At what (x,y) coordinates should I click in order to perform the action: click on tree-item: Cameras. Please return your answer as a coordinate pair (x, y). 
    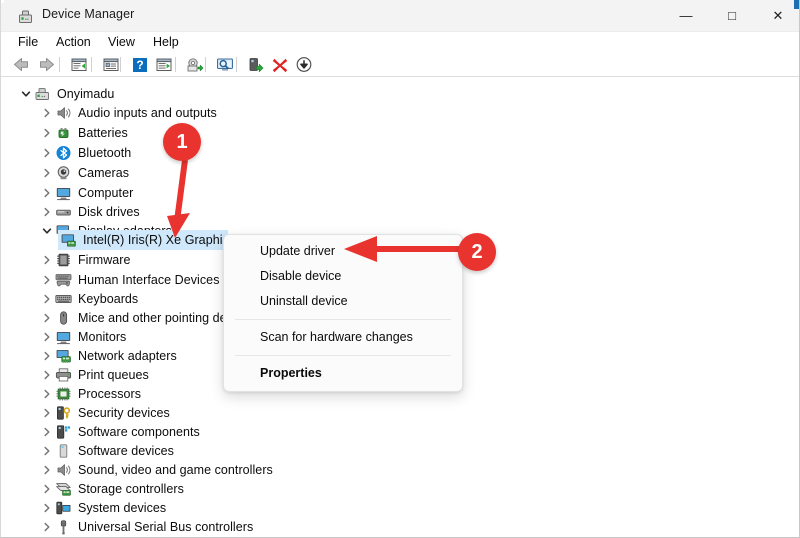
    Looking at the image, I should click on (84, 173).